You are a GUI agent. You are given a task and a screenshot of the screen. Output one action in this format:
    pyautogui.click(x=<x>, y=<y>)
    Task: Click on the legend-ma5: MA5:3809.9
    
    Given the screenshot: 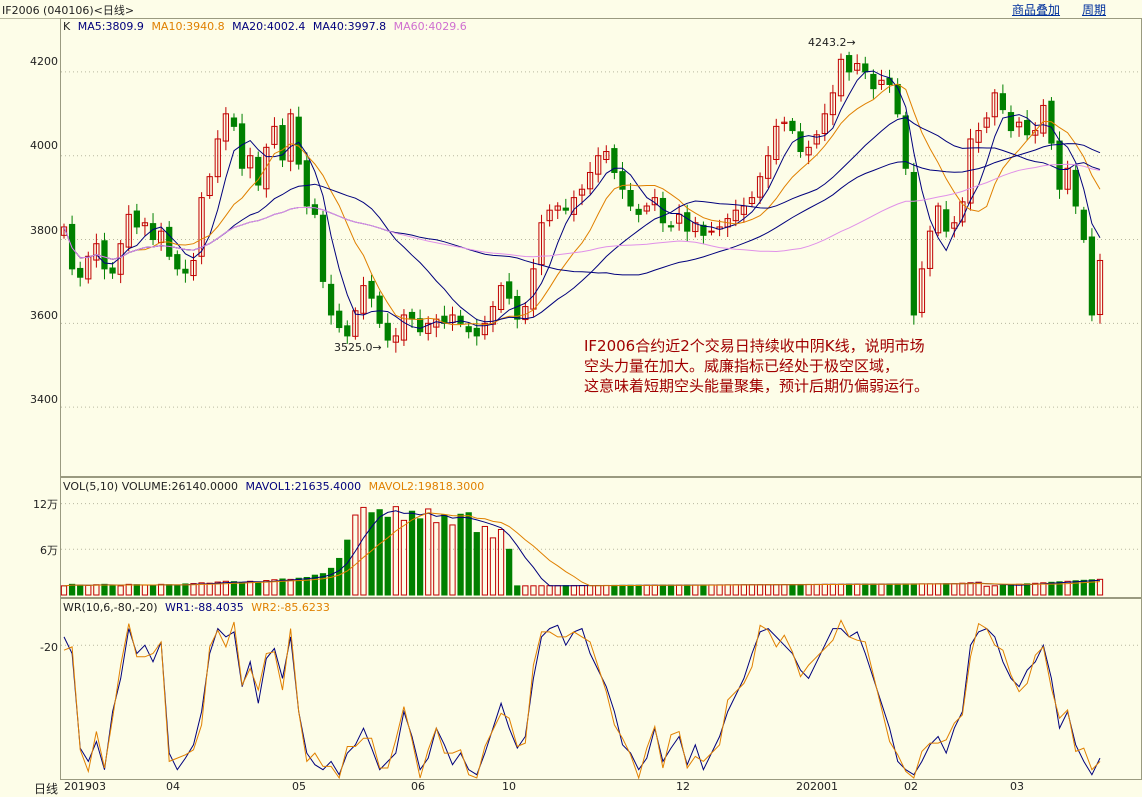 What is the action you would take?
    pyautogui.click(x=110, y=26)
    